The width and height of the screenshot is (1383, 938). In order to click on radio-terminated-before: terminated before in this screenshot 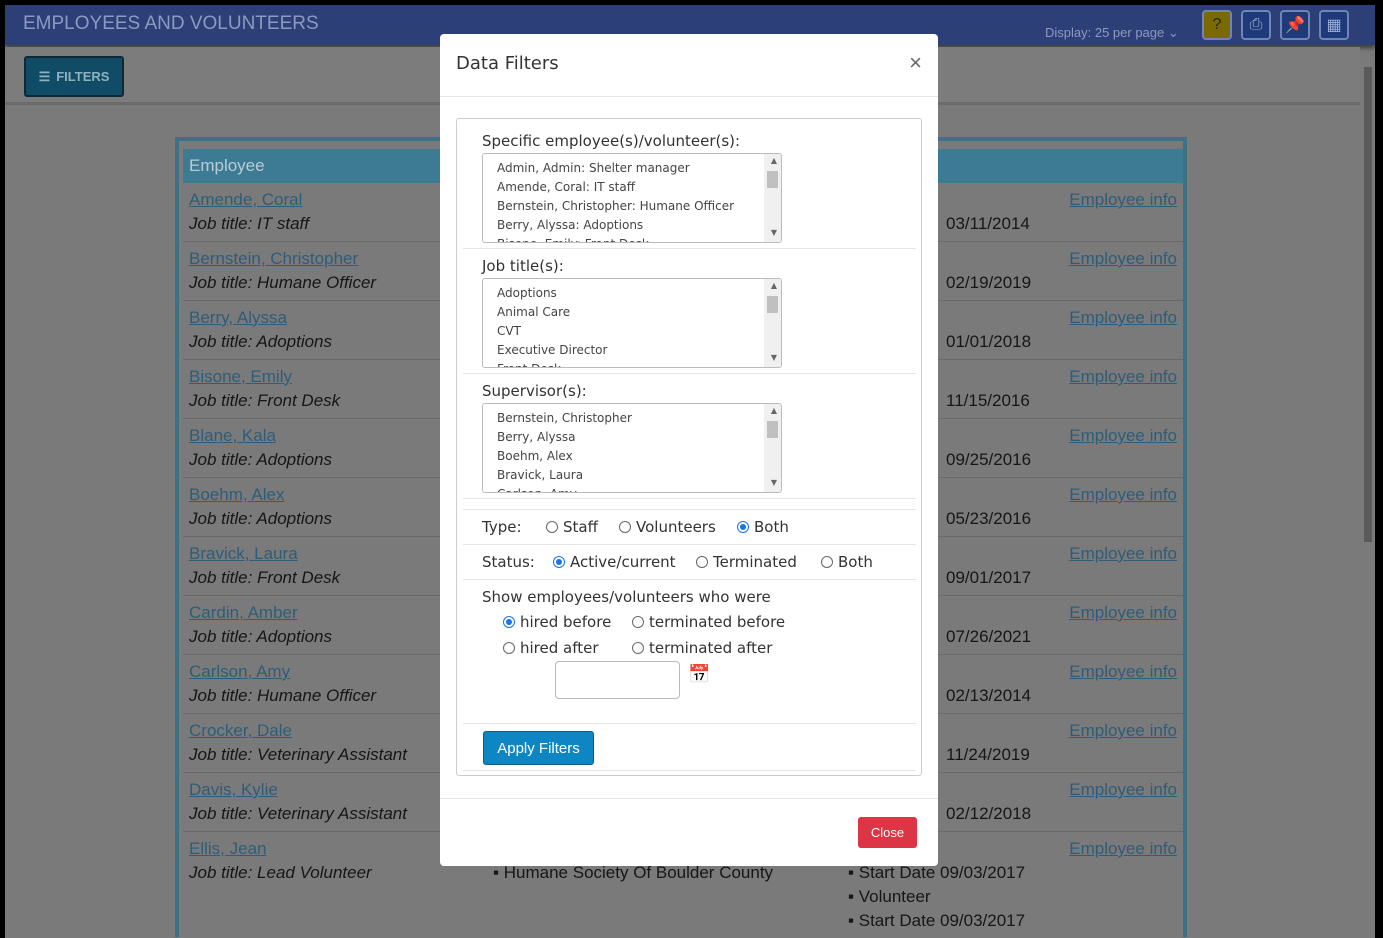, I will do `click(708, 622)`.